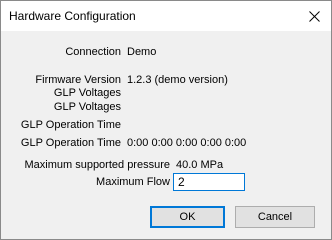 This screenshot has width=332, height=240. I want to click on max-pressure-value: 40.0 MPa, so click(200, 165).